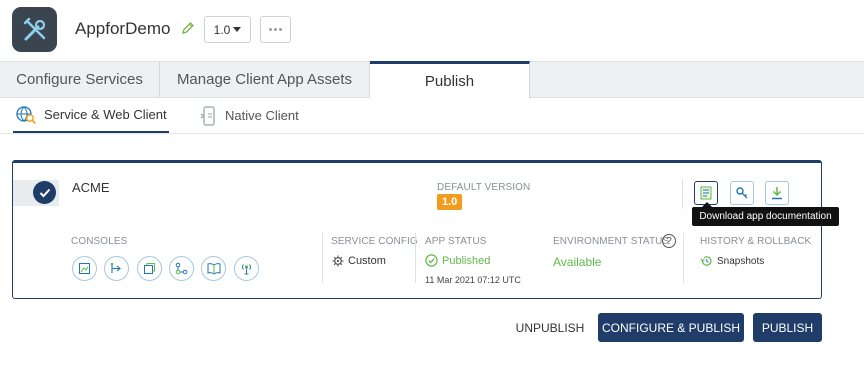 This screenshot has height=391, width=864. What do you see at coordinates (466, 260) in the screenshot?
I see `app-status-text: Published` at bounding box center [466, 260].